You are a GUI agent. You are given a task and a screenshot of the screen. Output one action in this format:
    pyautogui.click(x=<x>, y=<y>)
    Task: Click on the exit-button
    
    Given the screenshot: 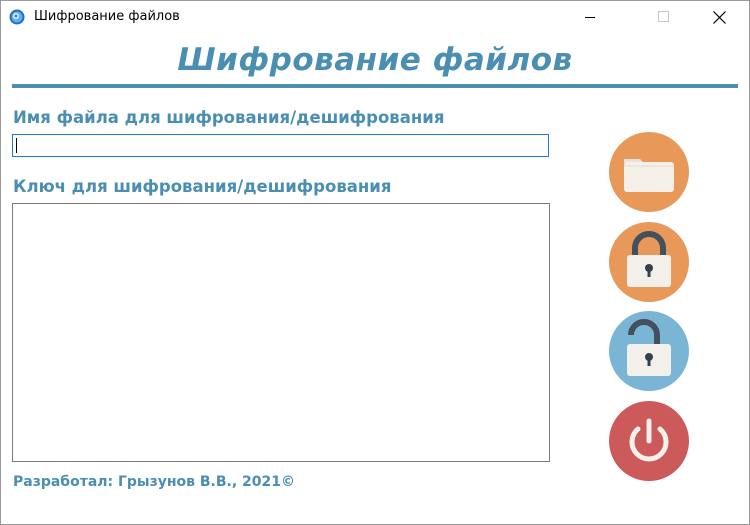 What is the action you would take?
    pyautogui.click(x=649, y=441)
    